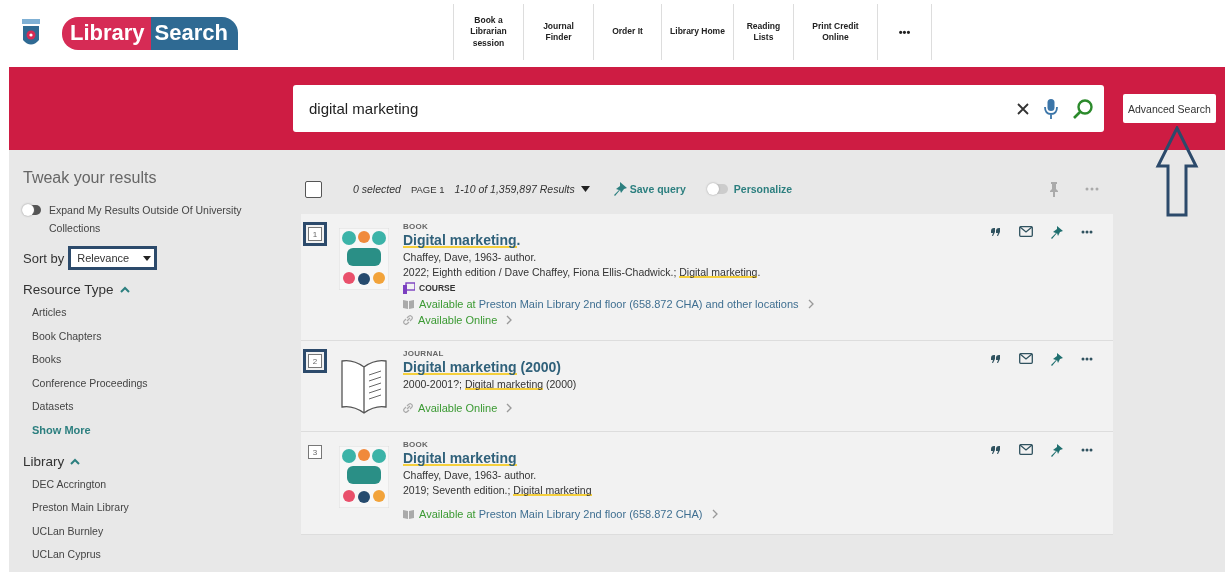 The height and width of the screenshot is (572, 1225). What do you see at coordinates (44, 461) in the screenshot?
I see `facet-heading: Library` at bounding box center [44, 461].